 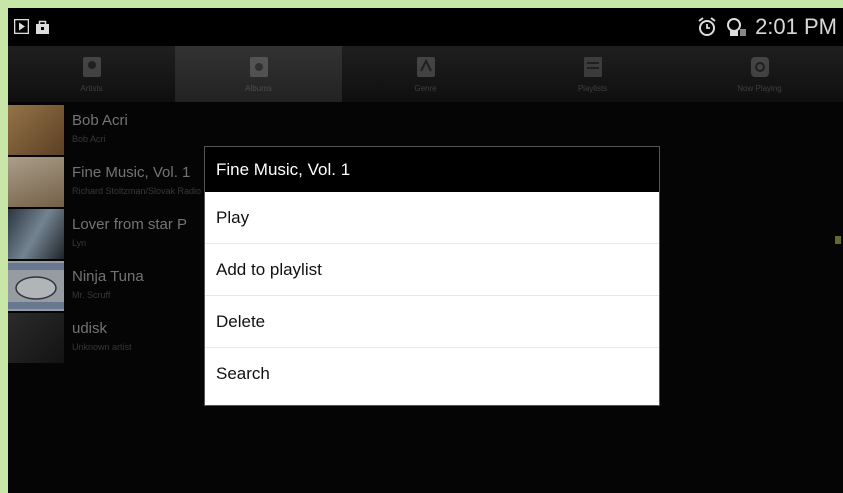 I want to click on play-icon, so click(x=21, y=26).